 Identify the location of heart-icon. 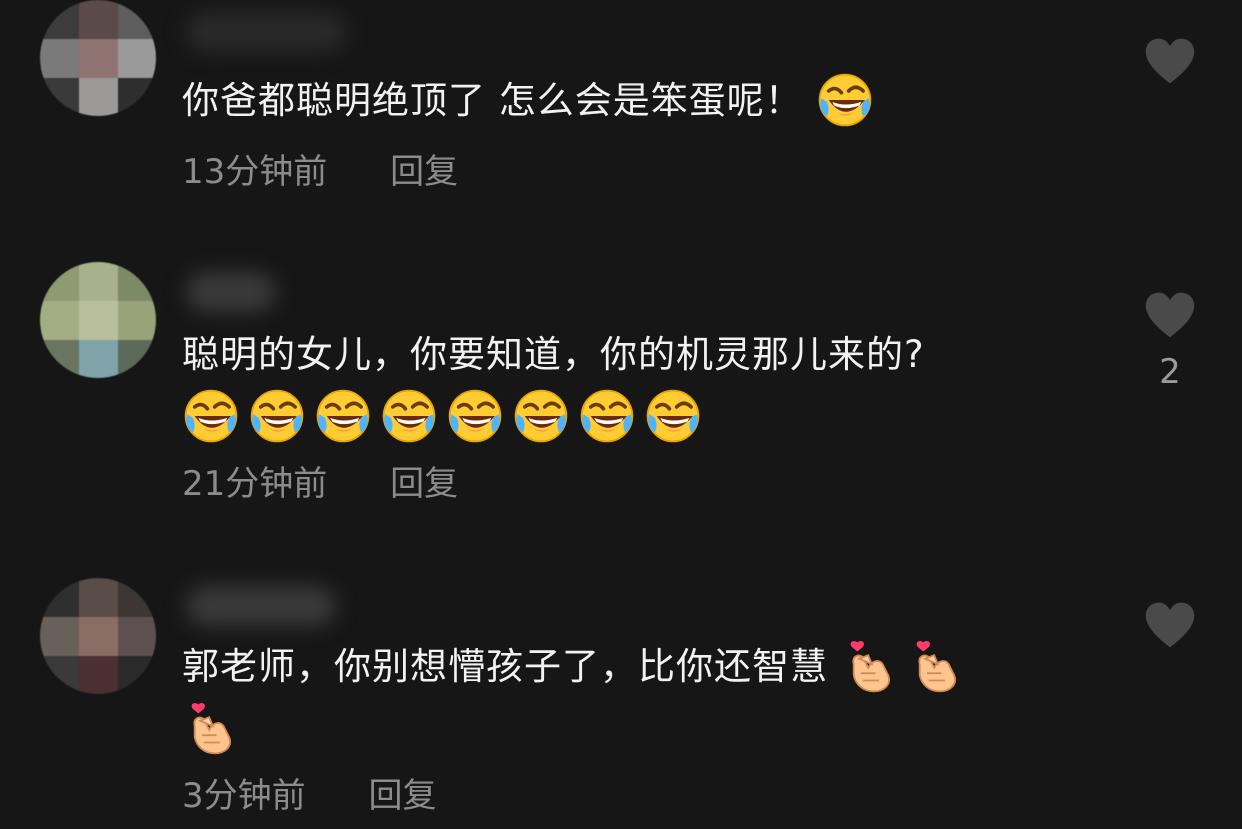
(1170, 625).